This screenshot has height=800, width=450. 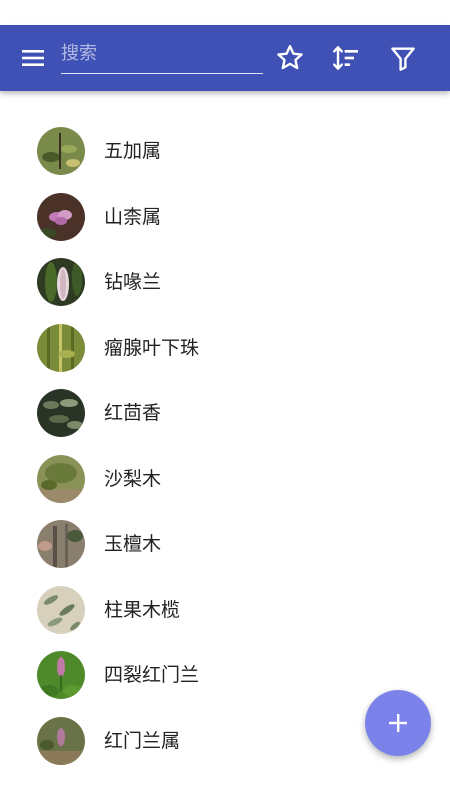 What do you see at coordinates (133, 478) in the screenshot?
I see `plant-name: 沙梨木` at bounding box center [133, 478].